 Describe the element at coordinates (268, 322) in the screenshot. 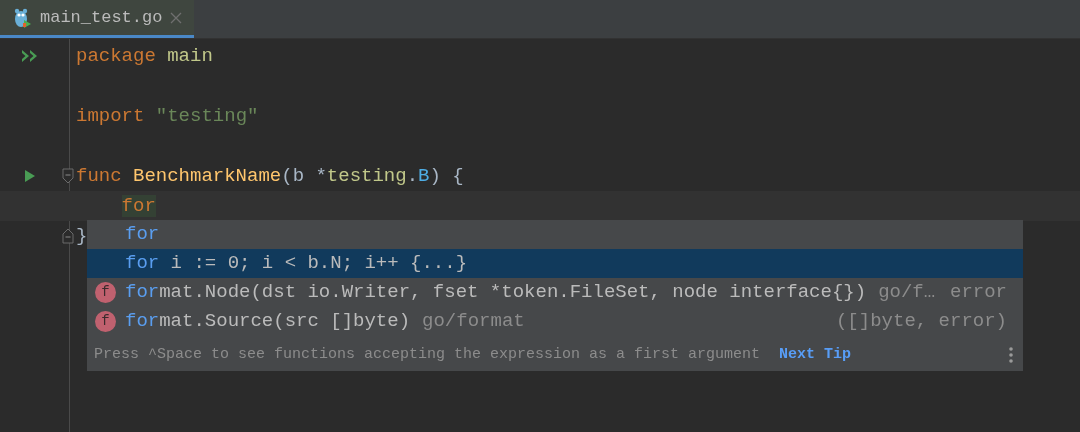

I see `completion-text: format.Source(src []byte)` at that location.